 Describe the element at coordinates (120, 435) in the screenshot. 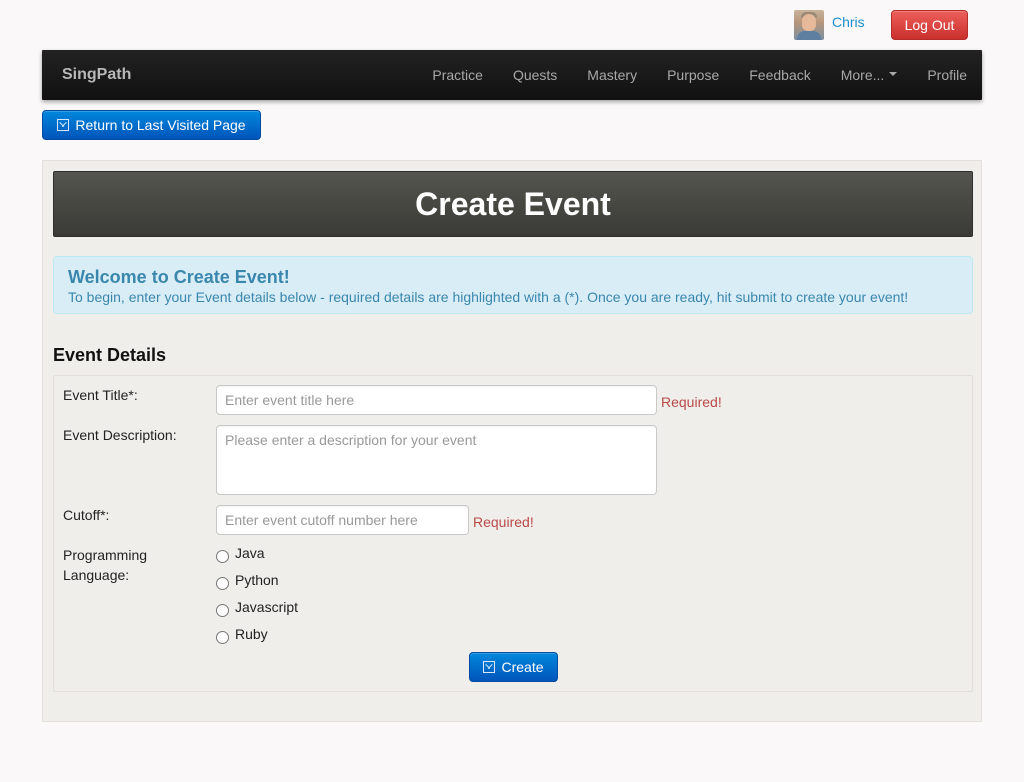

I see `event-description-label: Event Description:` at that location.